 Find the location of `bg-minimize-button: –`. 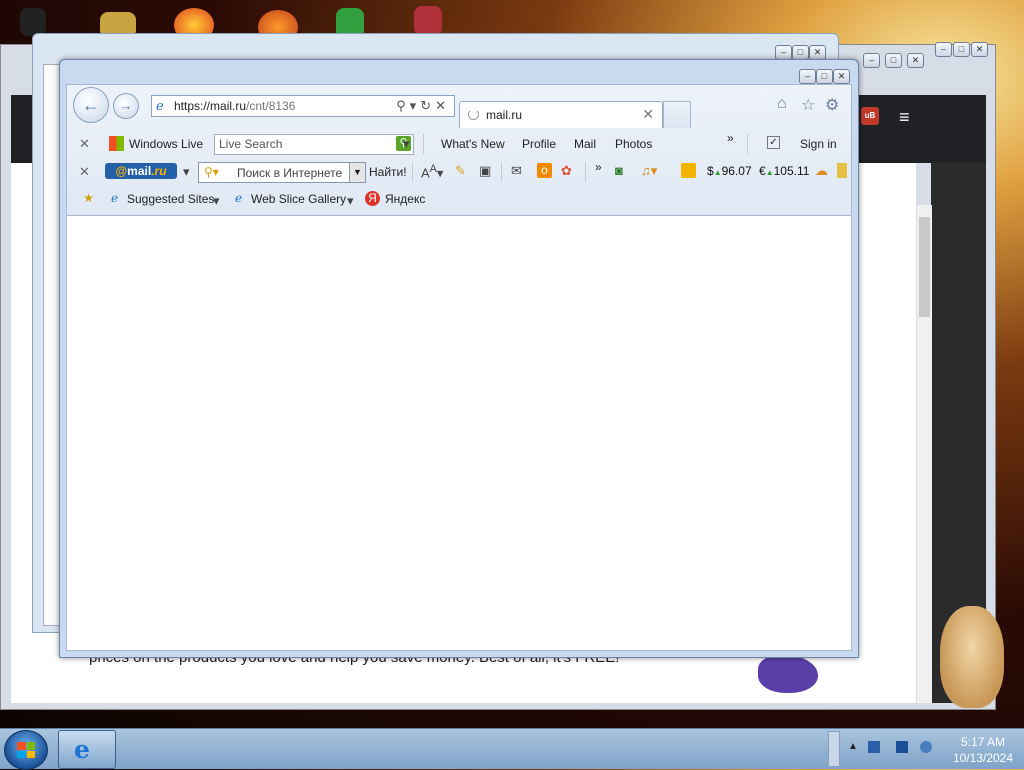

bg-minimize-button: – is located at coordinates (871, 60).